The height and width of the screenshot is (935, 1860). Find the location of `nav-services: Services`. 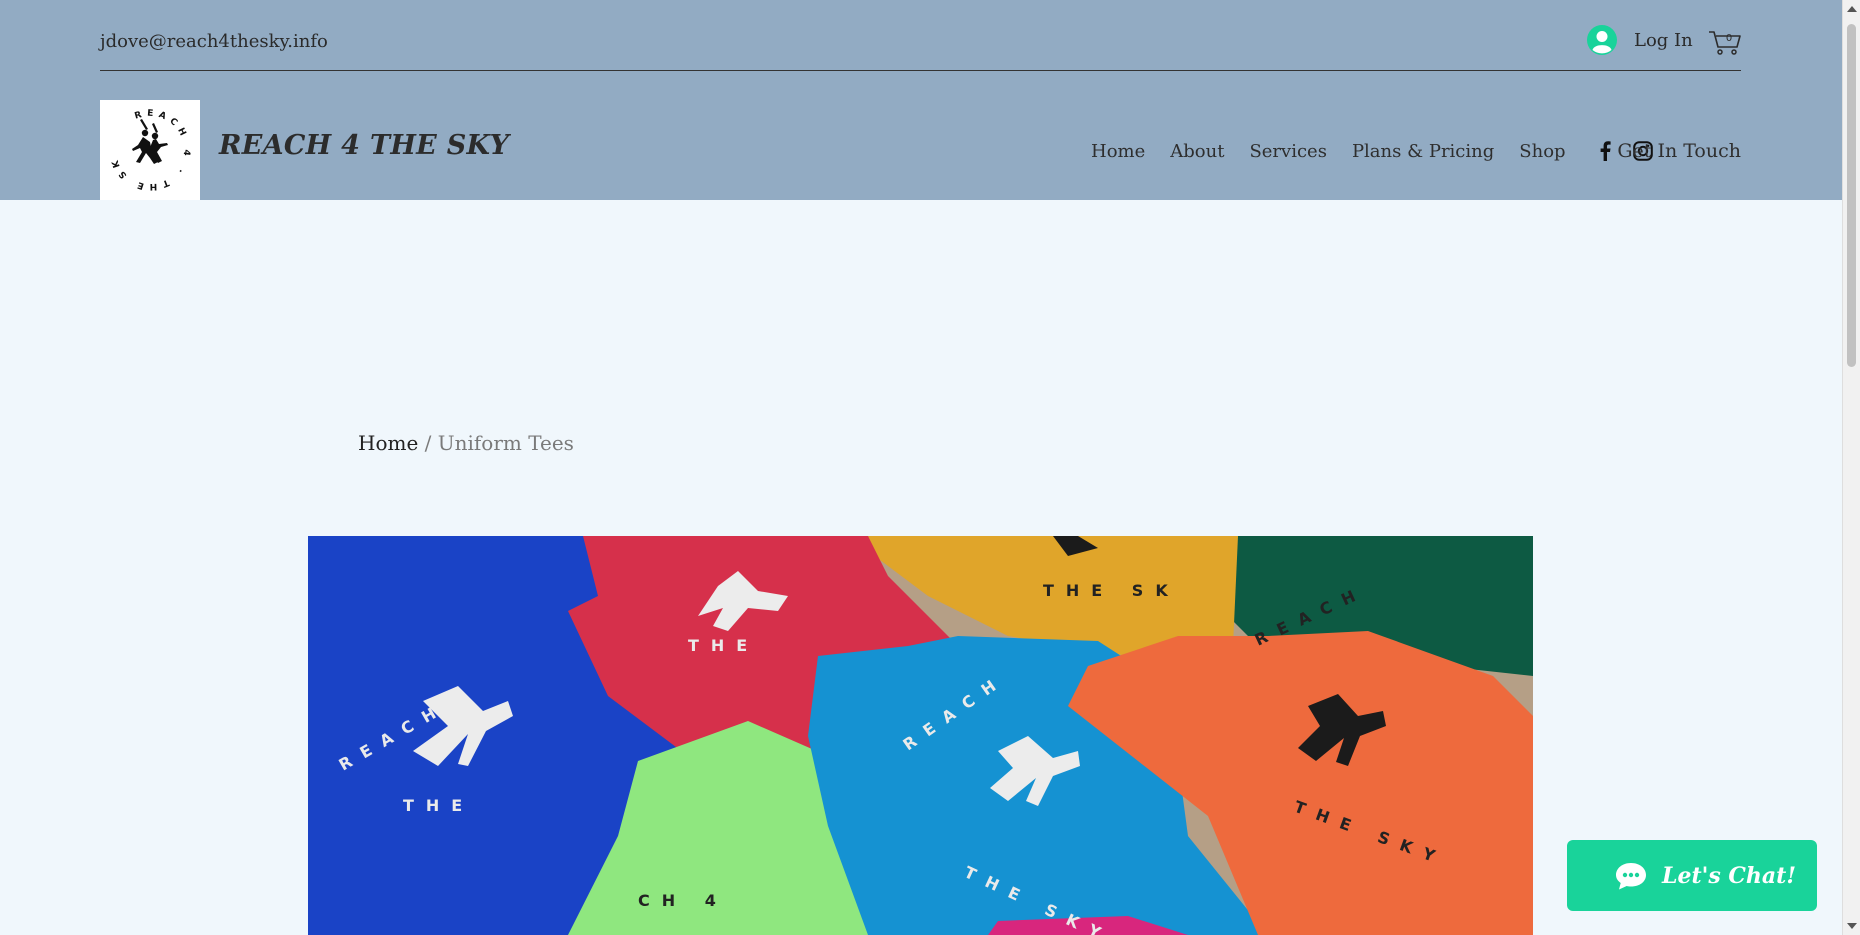

nav-services: Services is located at coordinates (1287, 151).